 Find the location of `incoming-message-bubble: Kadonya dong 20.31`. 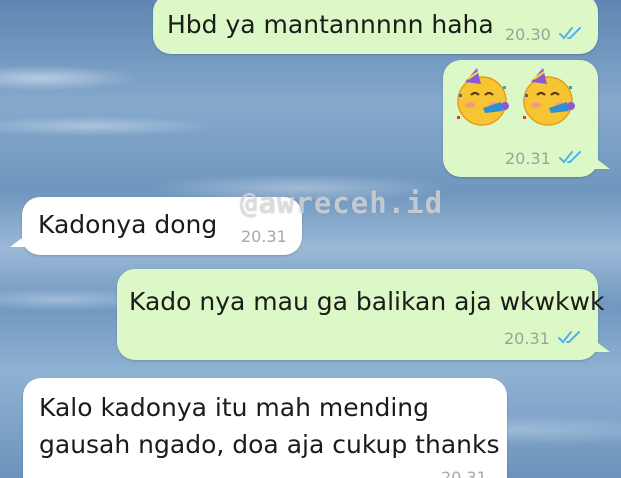

incoming-message-bubble: Kadonya dong 20.31 is located at coordinates (156, 226).